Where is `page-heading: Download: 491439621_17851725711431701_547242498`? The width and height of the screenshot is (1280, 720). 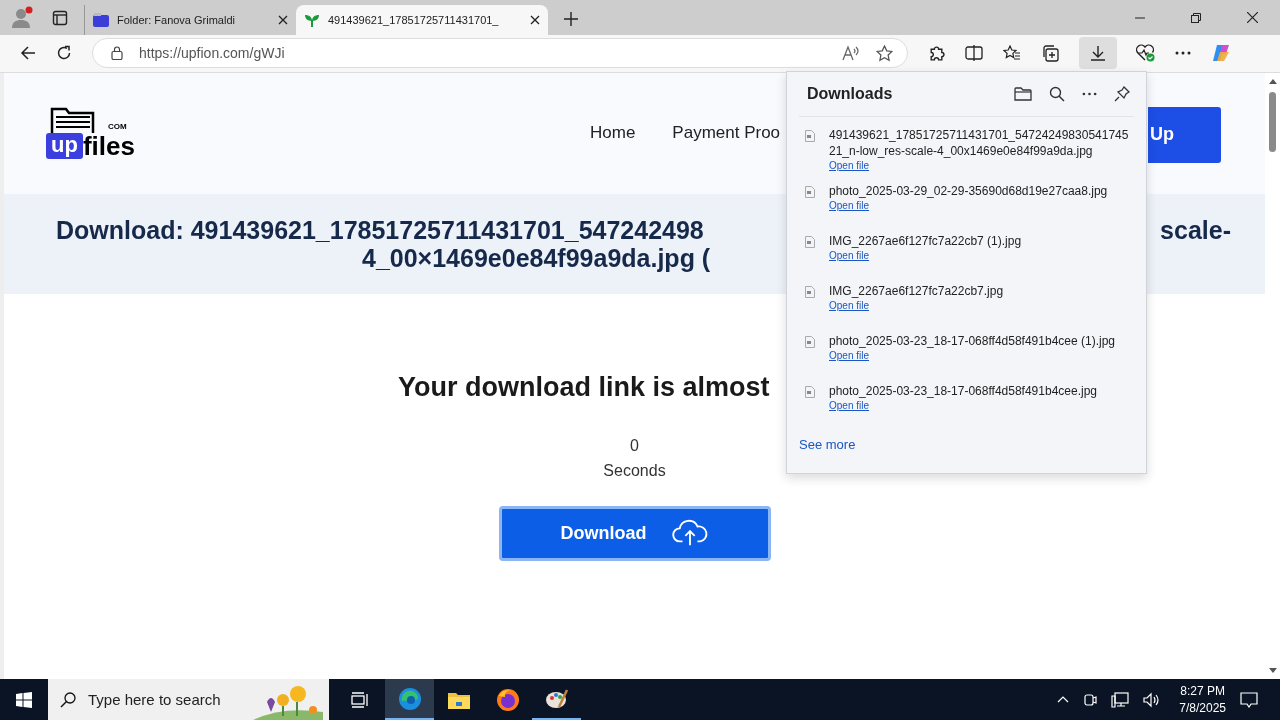
page-heading: Download: 491439621_17851725711431701_547242498 is located at coordinates (380, 229).